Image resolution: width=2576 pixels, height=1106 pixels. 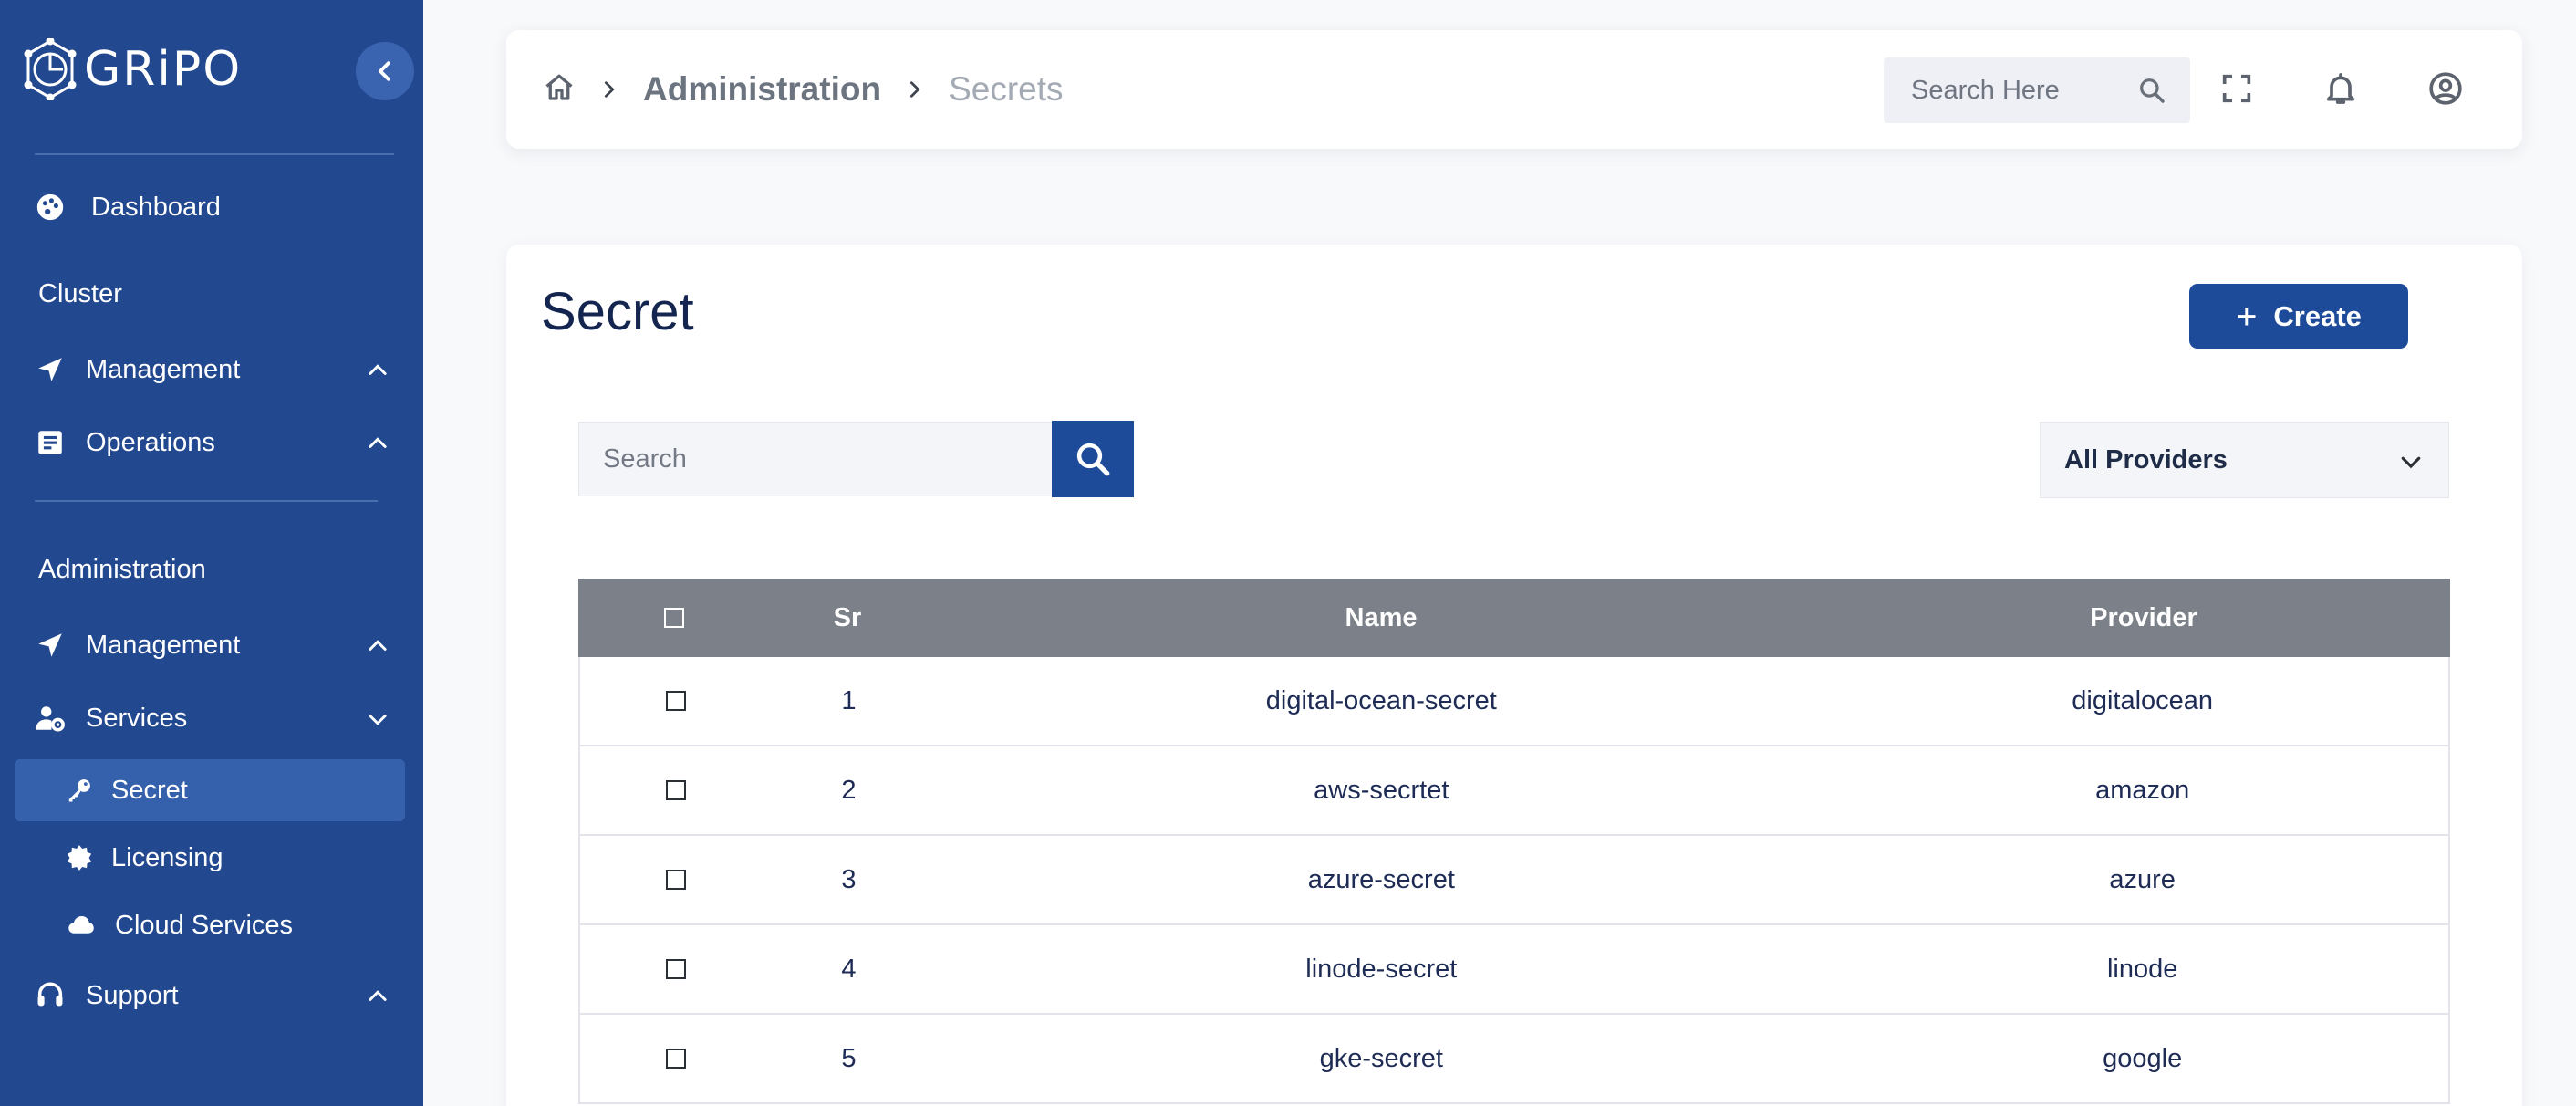 I want to click on sidebar-item-licensing: Licensing, so click(x=210, y=858).